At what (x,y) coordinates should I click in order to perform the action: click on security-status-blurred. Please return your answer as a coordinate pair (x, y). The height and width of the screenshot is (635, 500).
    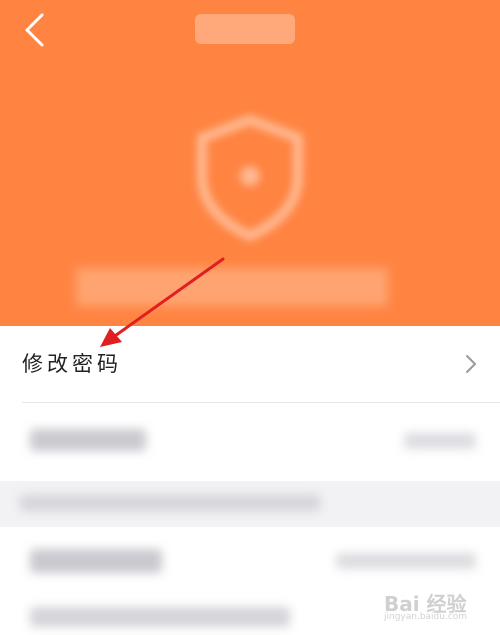
    Looking at the image, I should click on (232, 287).